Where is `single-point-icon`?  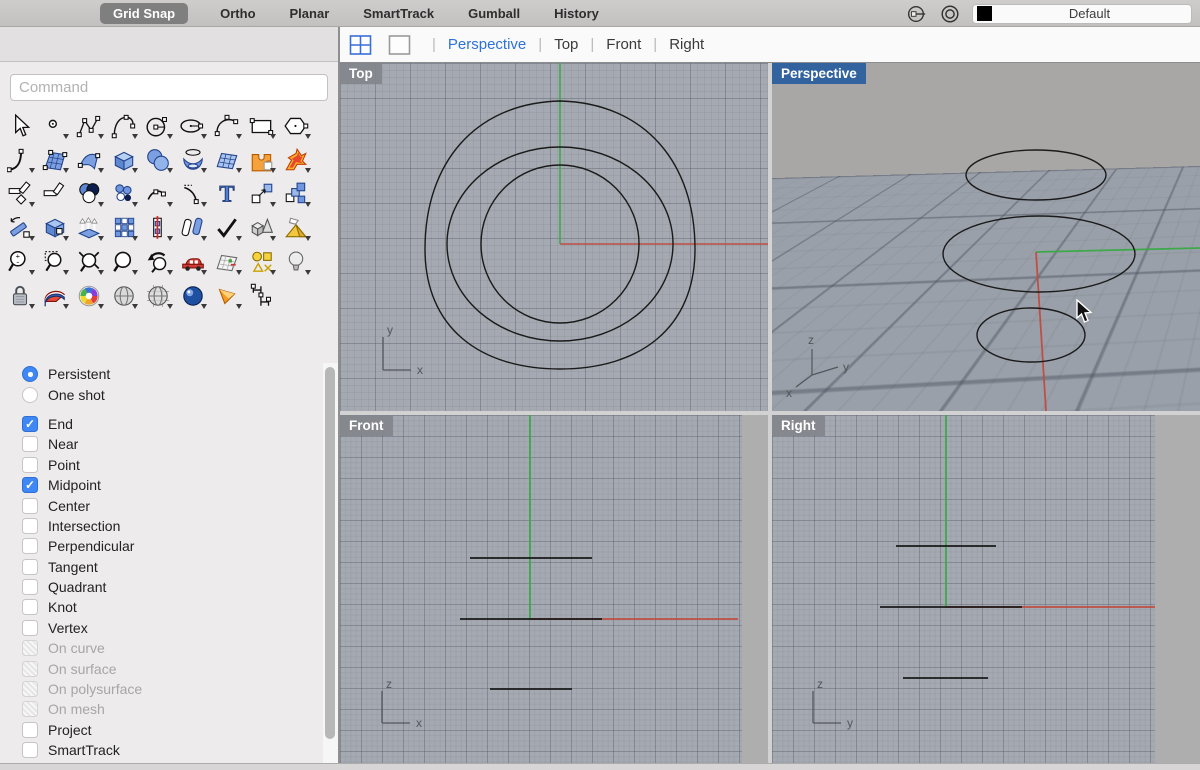 single-point-icon is located at coordinates (55, 126).